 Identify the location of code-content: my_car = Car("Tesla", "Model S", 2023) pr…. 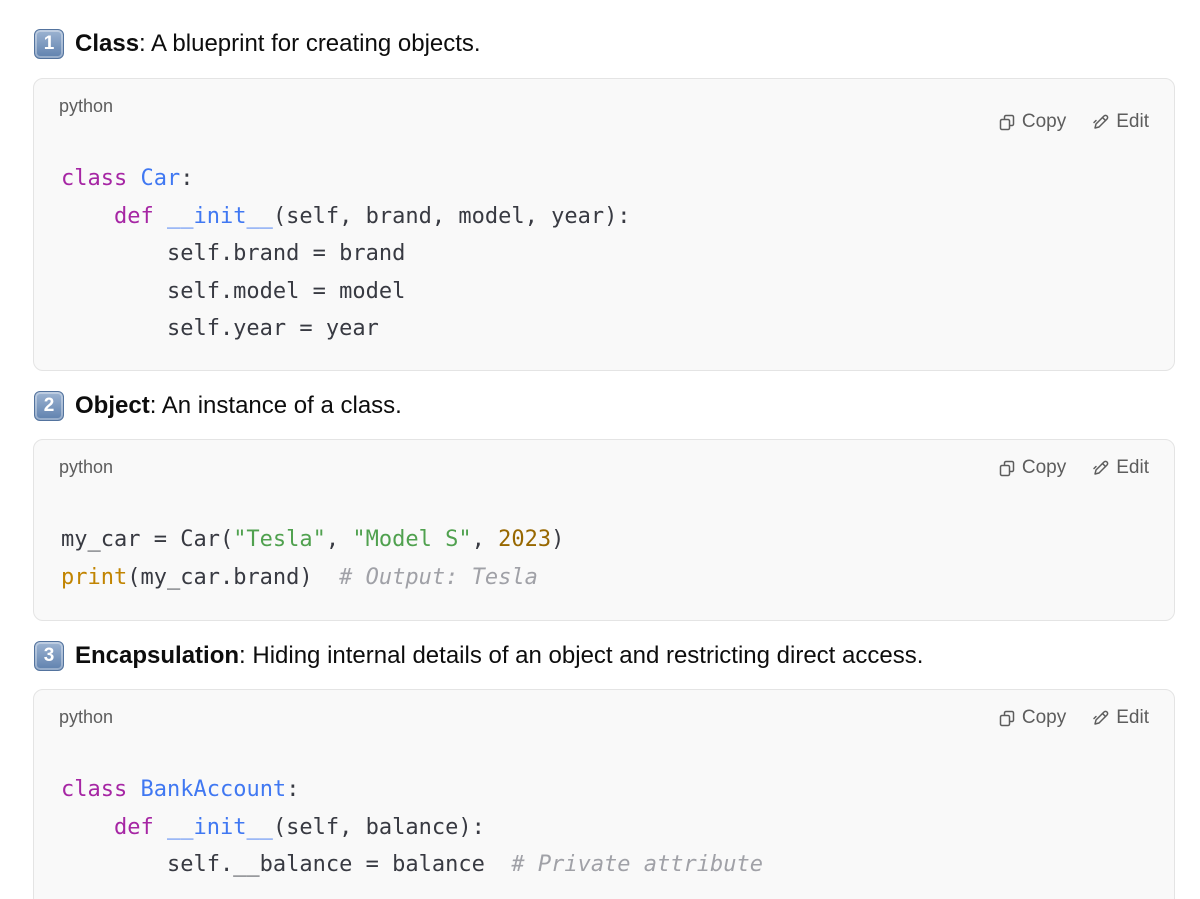
(312, 558).